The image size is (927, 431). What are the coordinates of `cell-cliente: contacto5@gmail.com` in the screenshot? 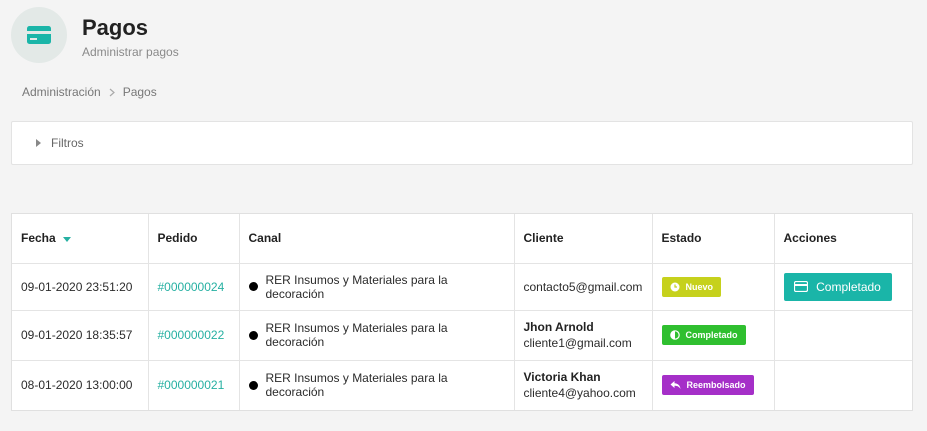 It's located at (583, 287).